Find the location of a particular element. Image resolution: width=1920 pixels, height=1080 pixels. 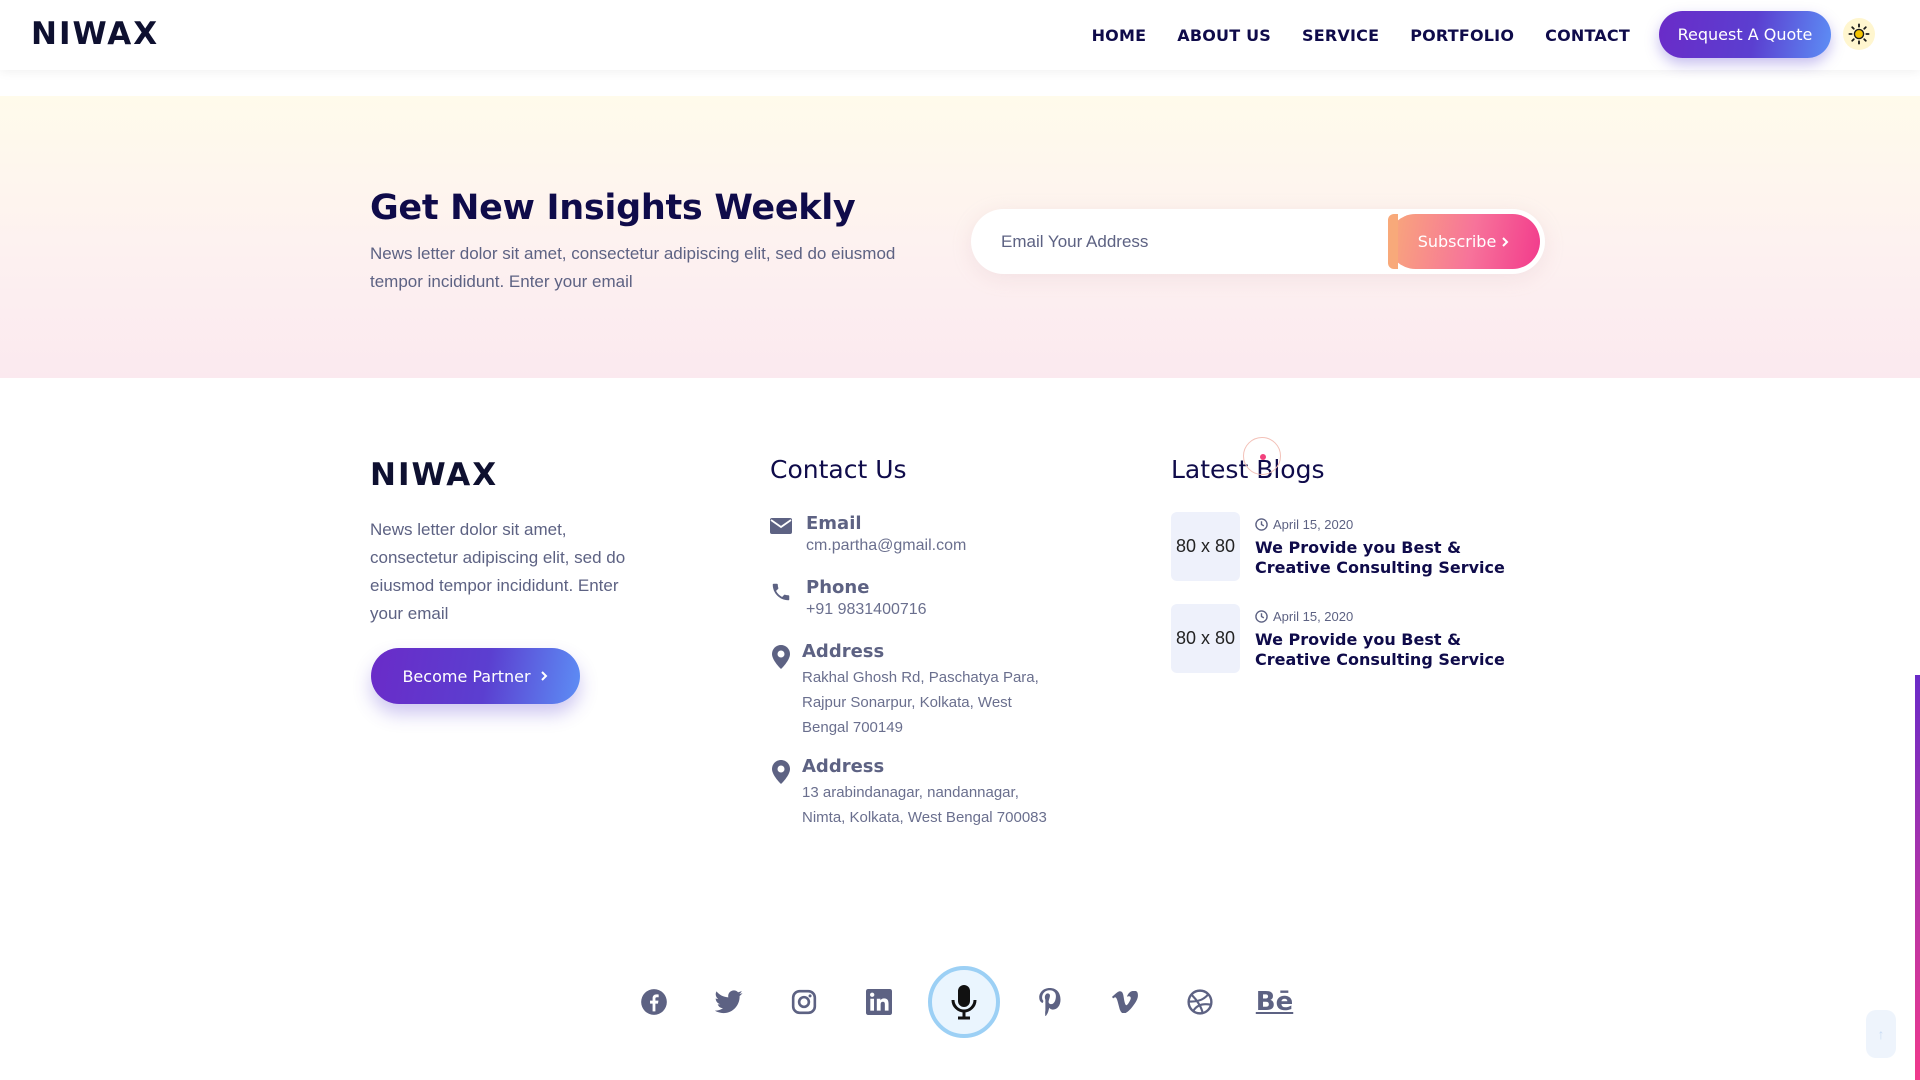

nav-service: SERVICE is located at coordinates (1340, 35).